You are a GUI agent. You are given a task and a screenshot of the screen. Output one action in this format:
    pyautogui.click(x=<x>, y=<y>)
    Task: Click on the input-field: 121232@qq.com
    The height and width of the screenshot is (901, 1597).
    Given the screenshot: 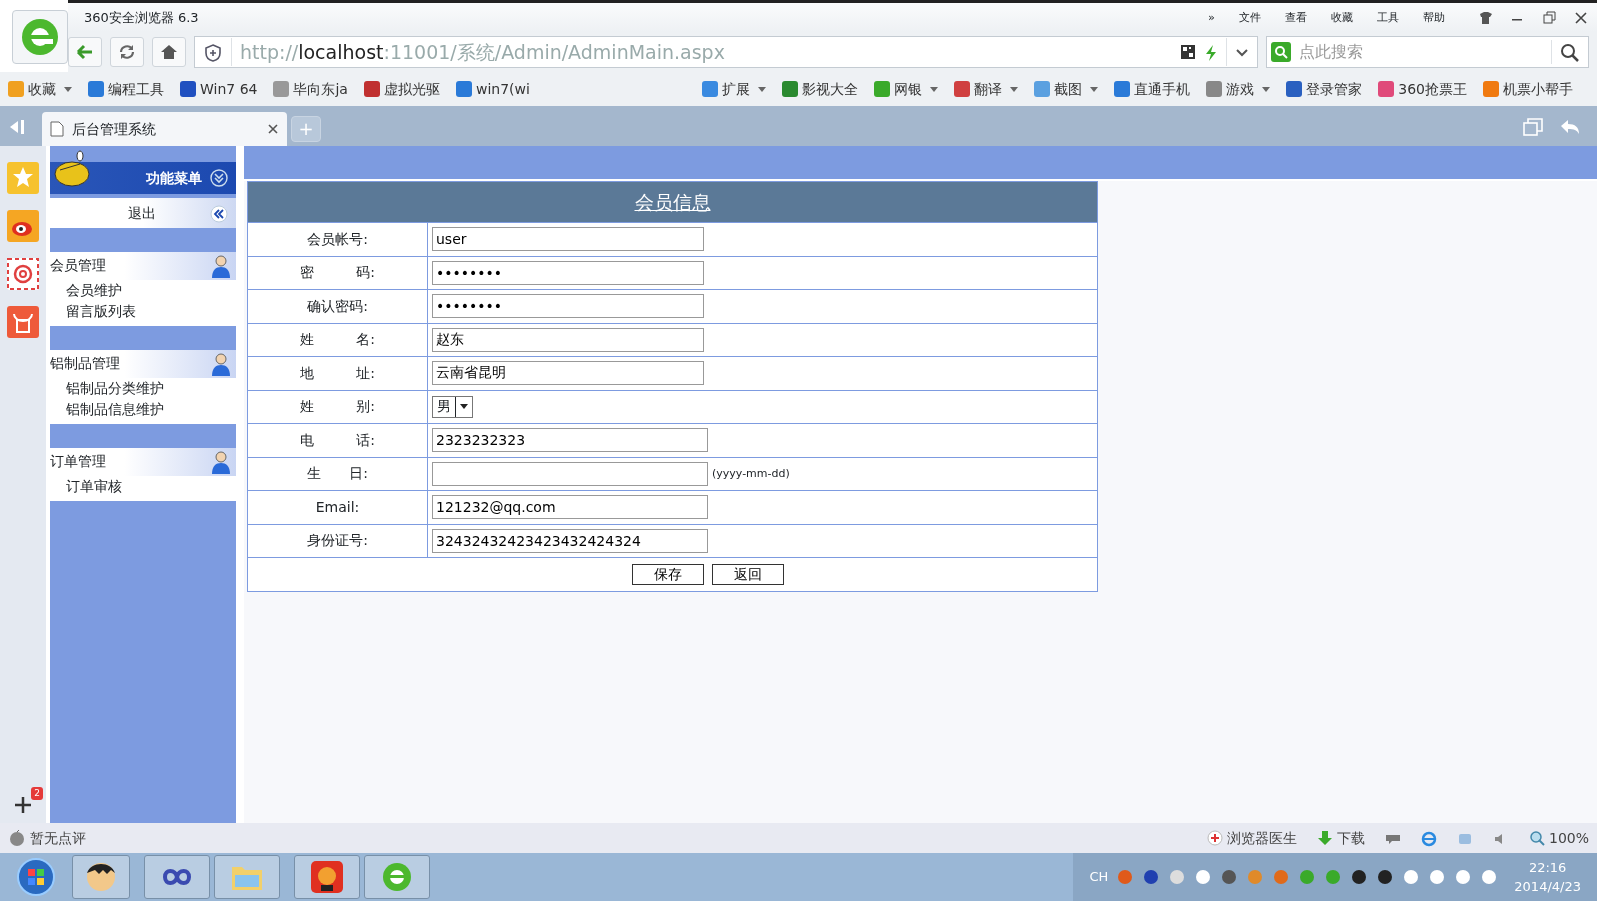 What is the action you would take?
    pyautogui.click(x=570, y=507)
    